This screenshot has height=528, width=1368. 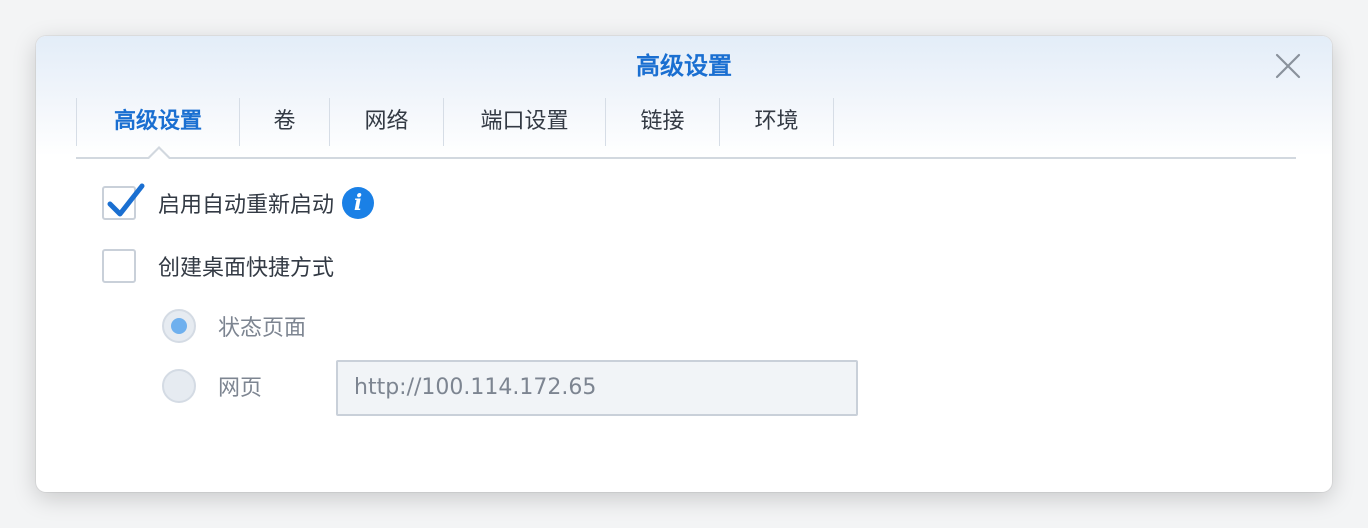 I want to click on radio-selected-dot, so click(x=179, y=326).